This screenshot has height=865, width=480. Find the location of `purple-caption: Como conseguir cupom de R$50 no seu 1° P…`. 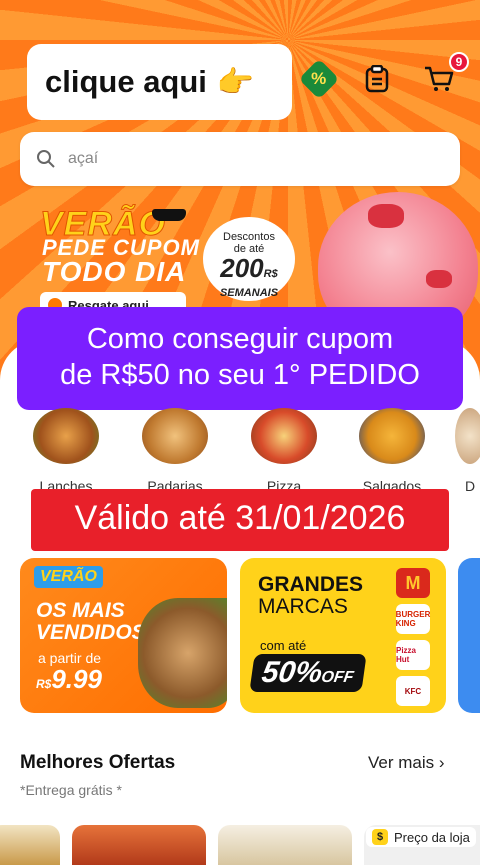

purple-caption: Como conseguir cupom de R$50 no seu 1° P… is located at coordinates (240, 358).